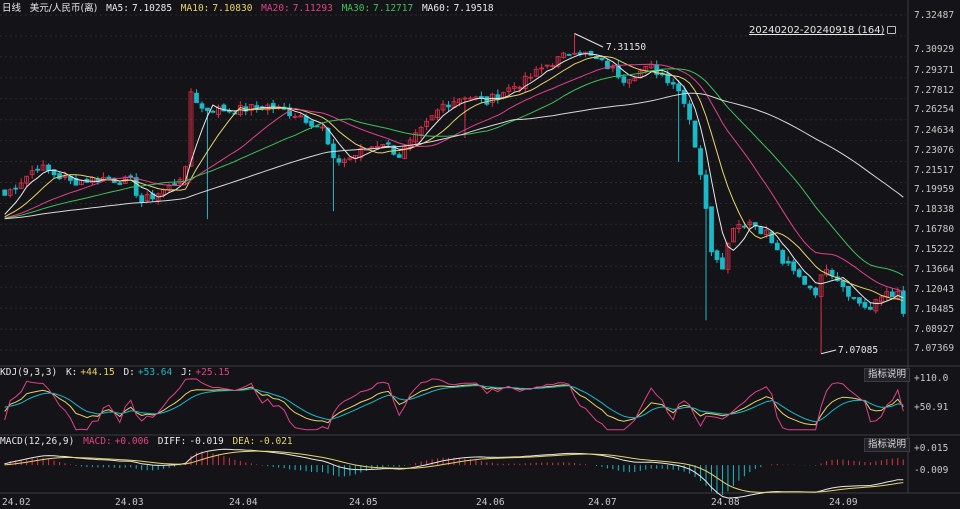  Describe the element at coordinates (934, 289) in the screenshot. I see `y-tick: 7.12043` at that location.